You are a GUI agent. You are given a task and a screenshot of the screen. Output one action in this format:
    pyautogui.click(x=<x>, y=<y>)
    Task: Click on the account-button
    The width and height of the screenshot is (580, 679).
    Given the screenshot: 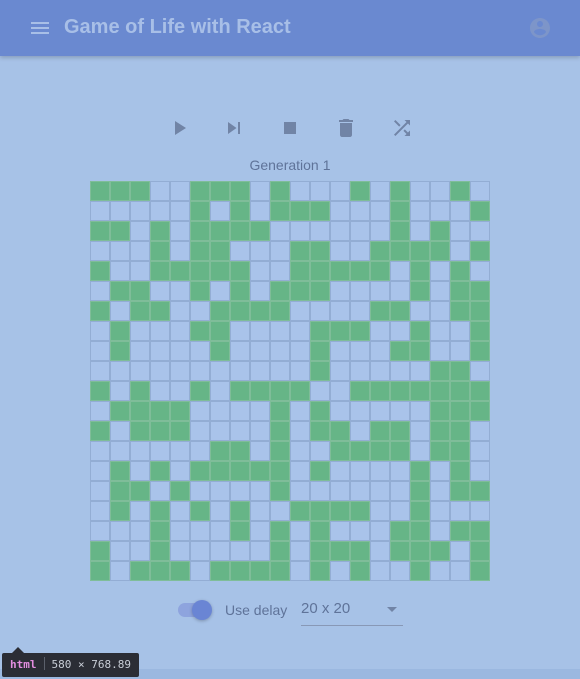 What is the action you would take?
    pyautogui.click(x=540, y=28)
    